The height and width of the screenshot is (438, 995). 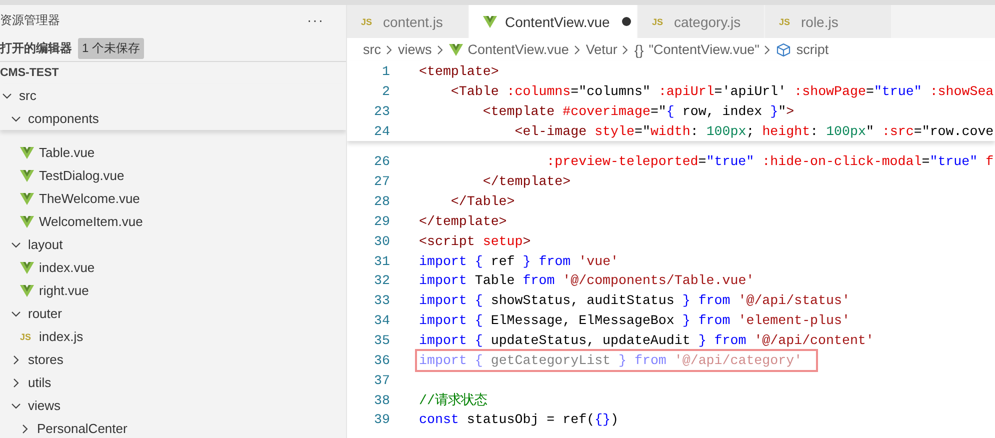 I want to click on line-number: 32, so click(x=381, y=280).